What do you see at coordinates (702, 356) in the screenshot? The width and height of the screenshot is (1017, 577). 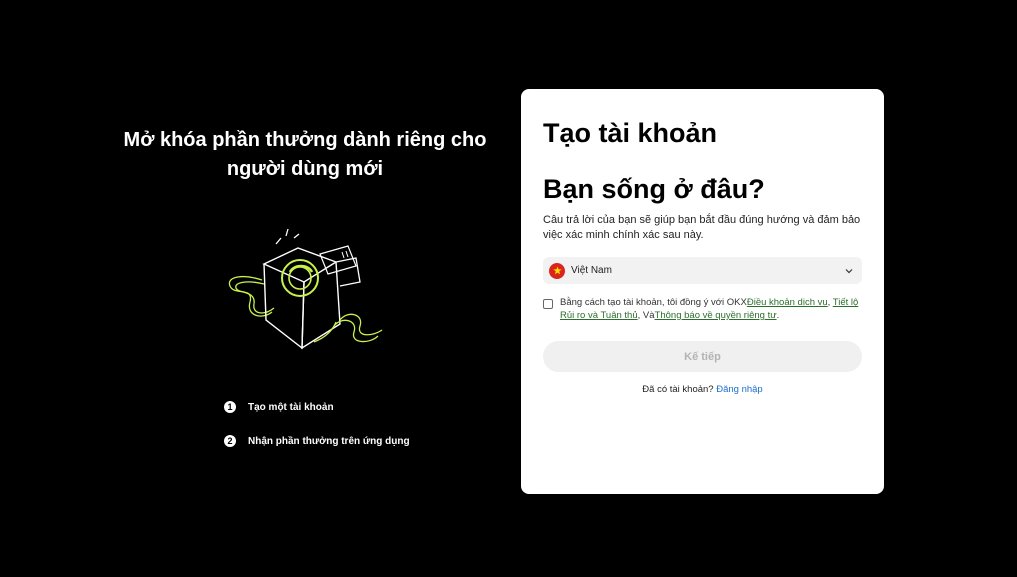 I see `next-button: Kế tiếp` at bounding box center [702, 356].